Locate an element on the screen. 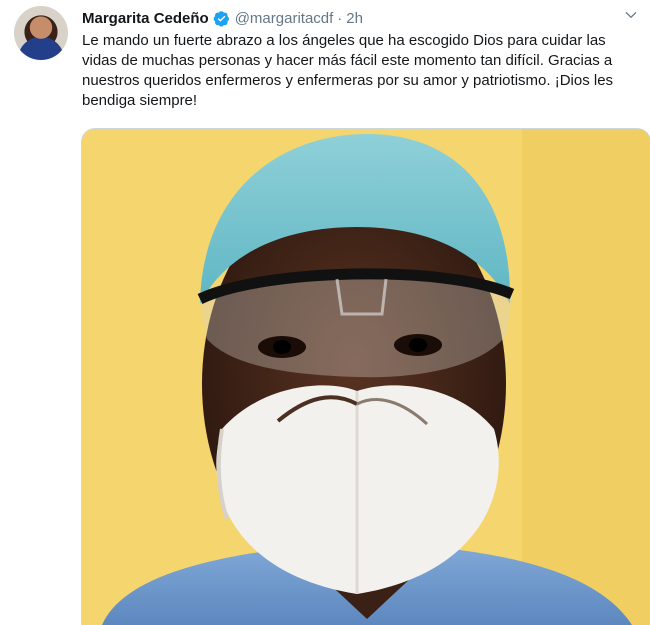  tweet-time: 2h is located at coordinates (354, 18).